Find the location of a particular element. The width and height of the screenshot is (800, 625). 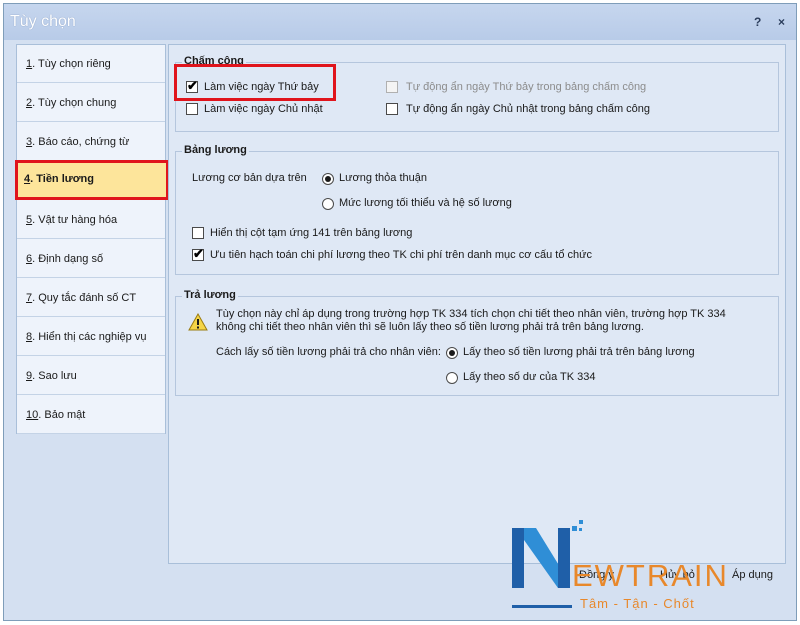

uu-tien-hach-toan-checkbox: ✔ is located at coordinates (198, 253).